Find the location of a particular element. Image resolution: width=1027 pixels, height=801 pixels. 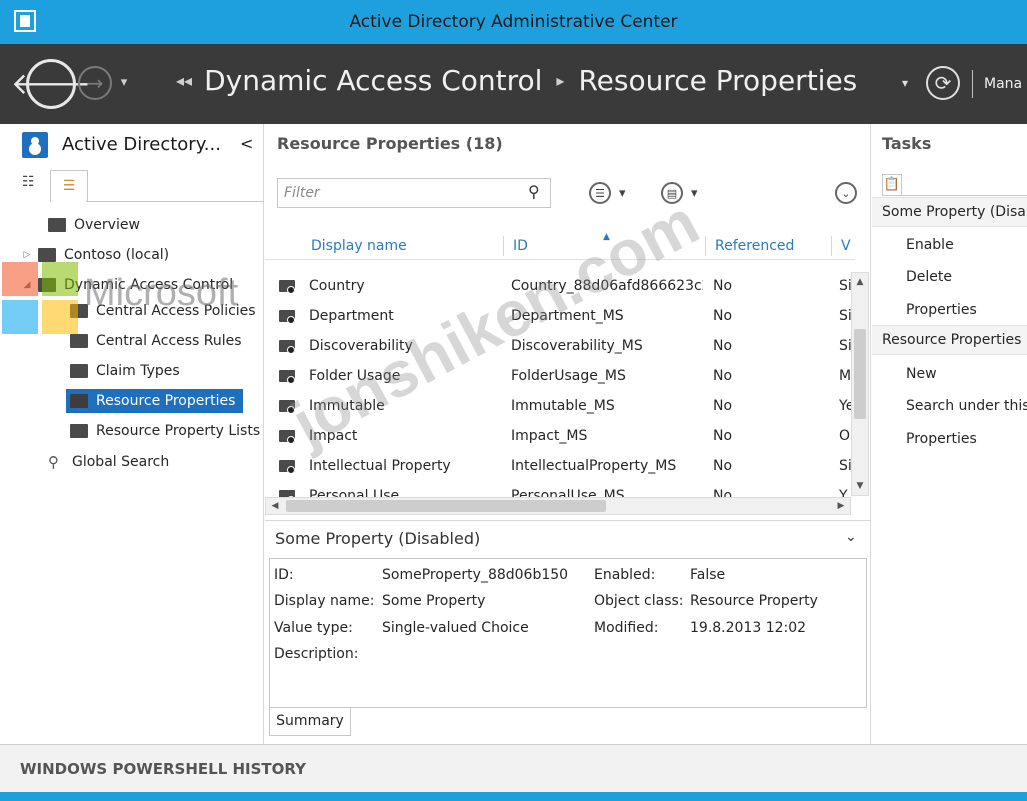

breadcrumb-dynamic-access-control: Dynamic Access Control is located at coordinates (373, 80).